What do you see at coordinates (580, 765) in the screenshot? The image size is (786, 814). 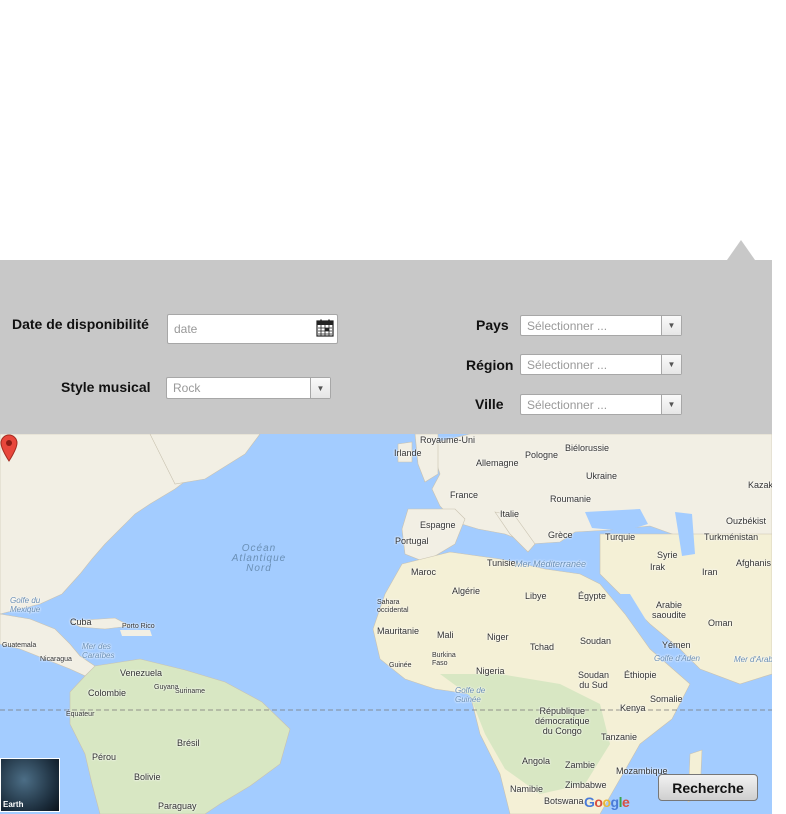 I see `map-label-zambie: Zambie` at bounding box center [580, 765].